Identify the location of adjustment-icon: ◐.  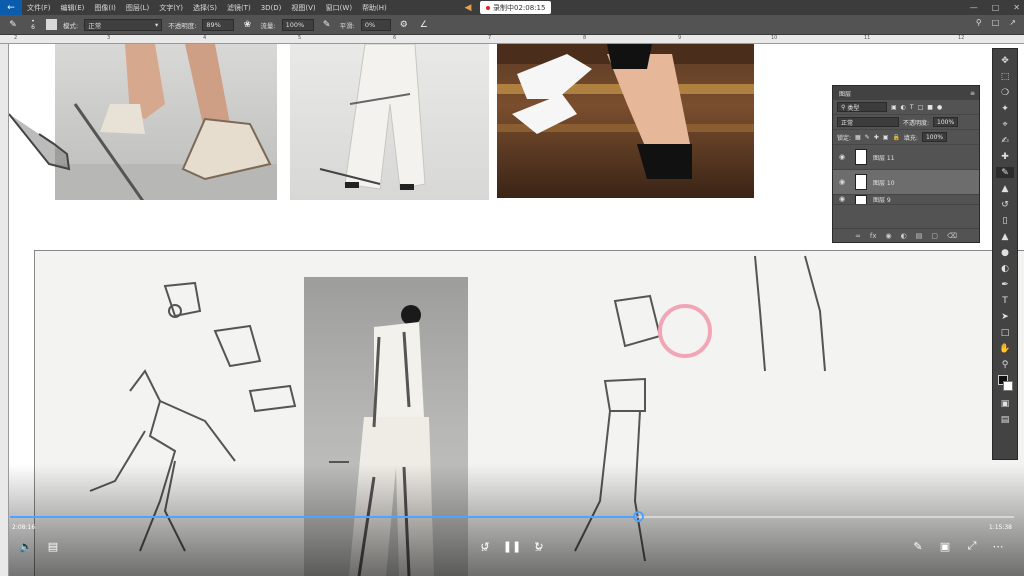
(904, 236).